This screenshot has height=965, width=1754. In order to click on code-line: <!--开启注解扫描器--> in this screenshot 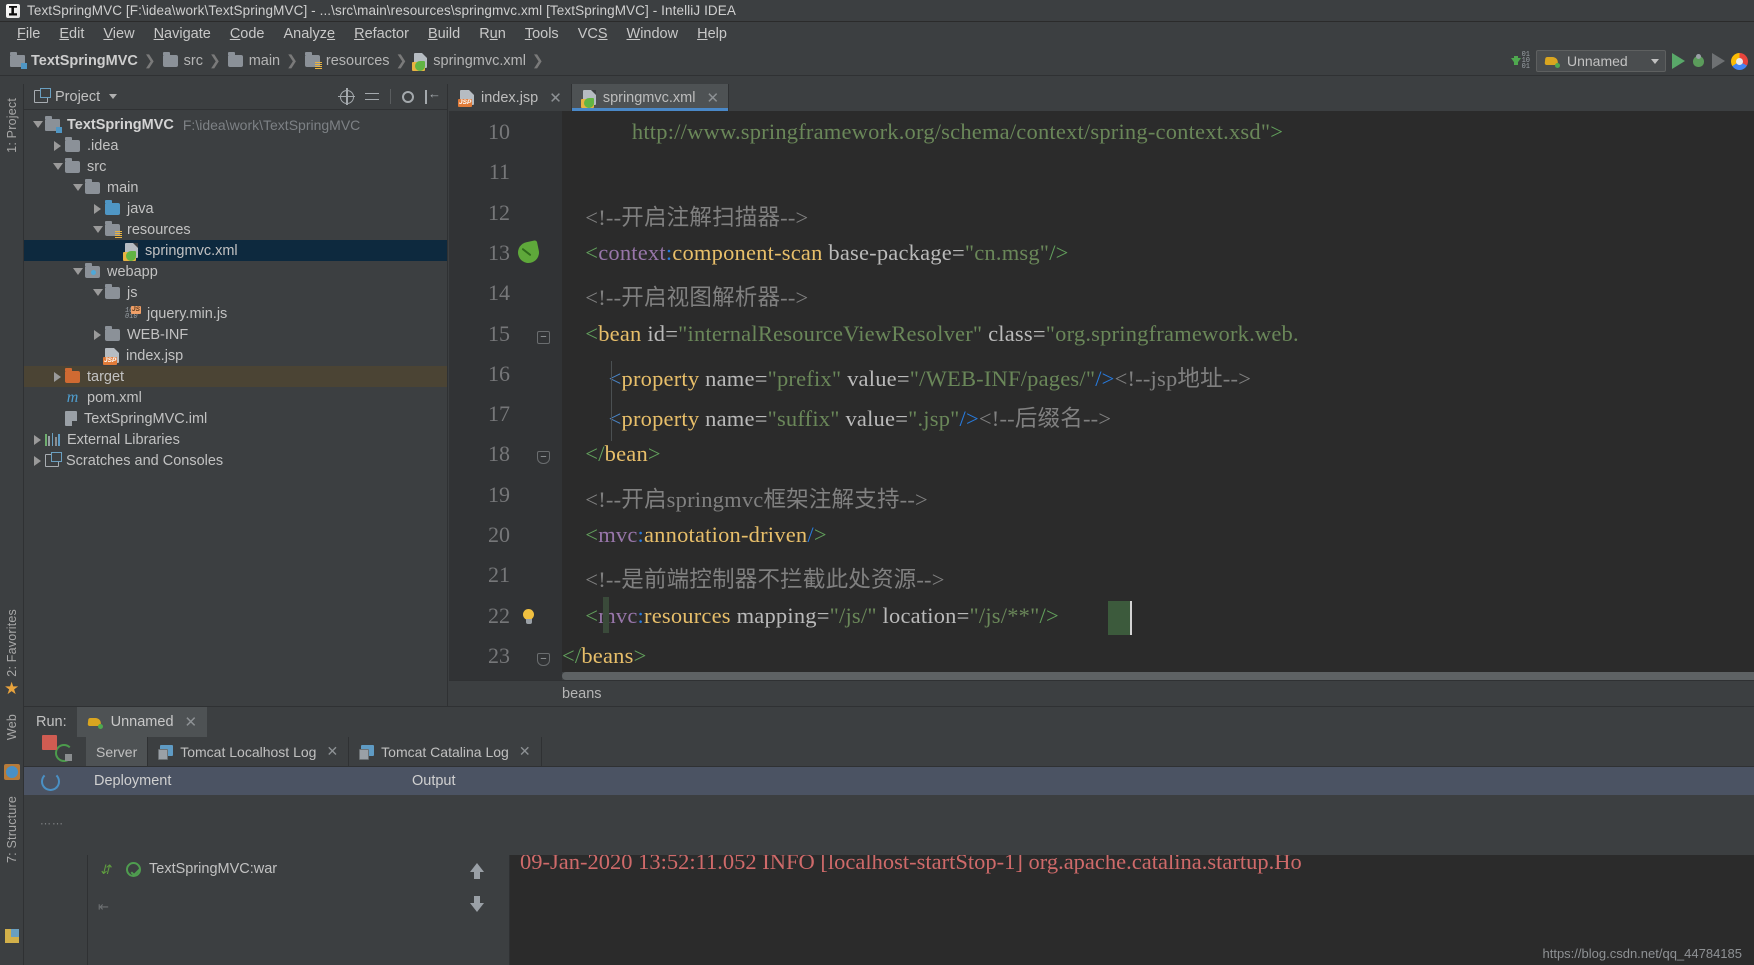, I will do `click(685, 216)`.